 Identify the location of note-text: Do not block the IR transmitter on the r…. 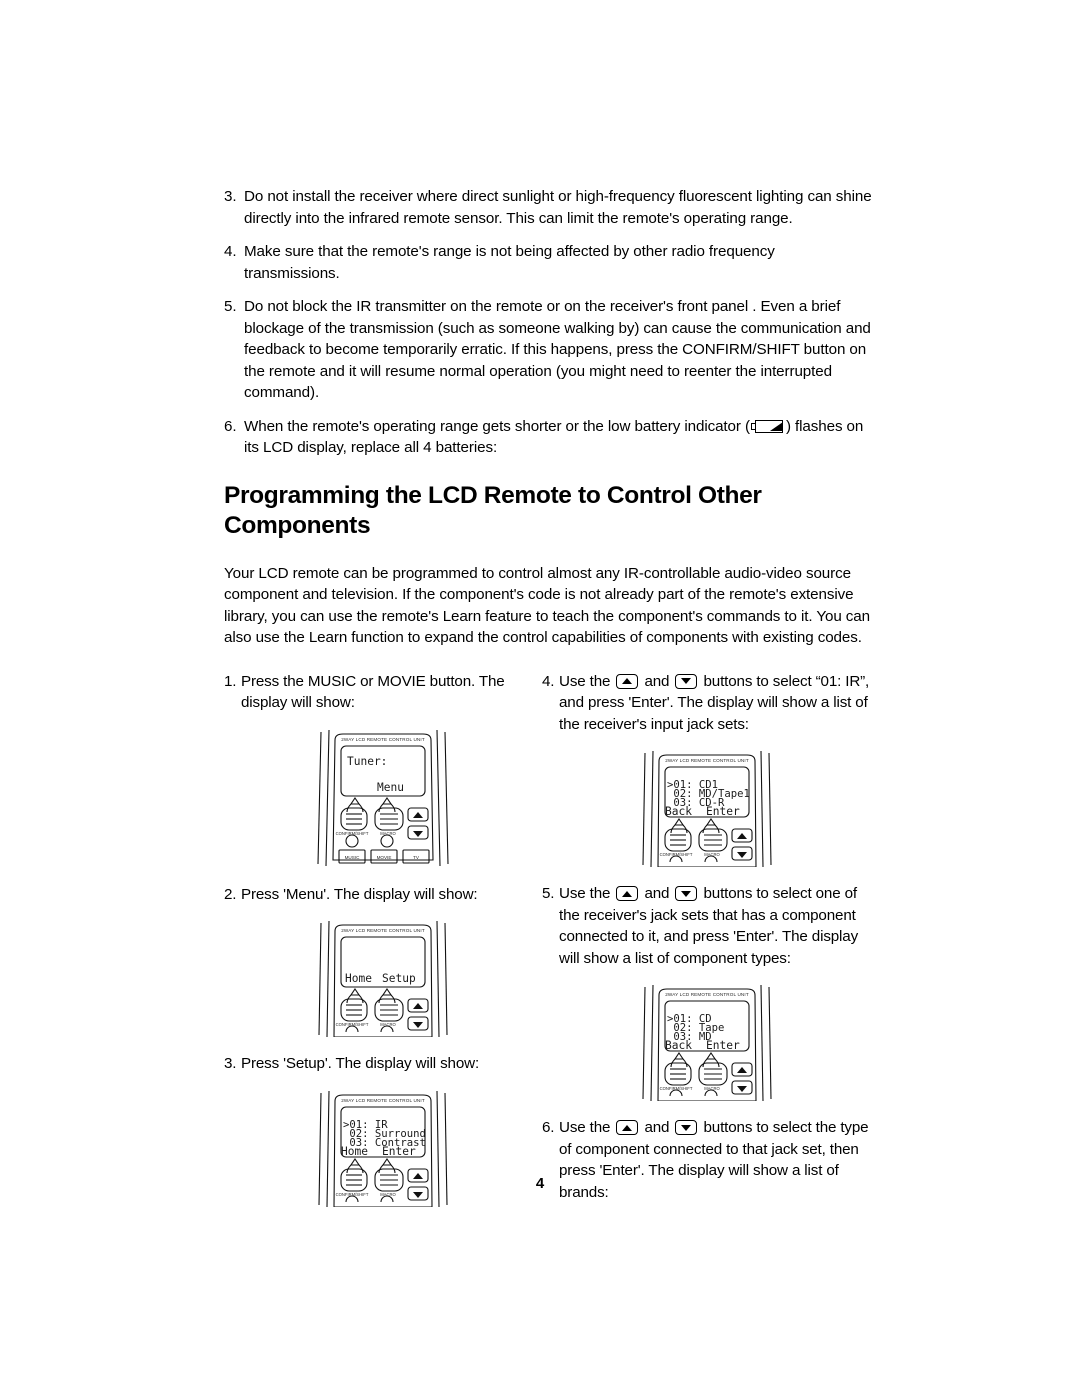
(557, 349).